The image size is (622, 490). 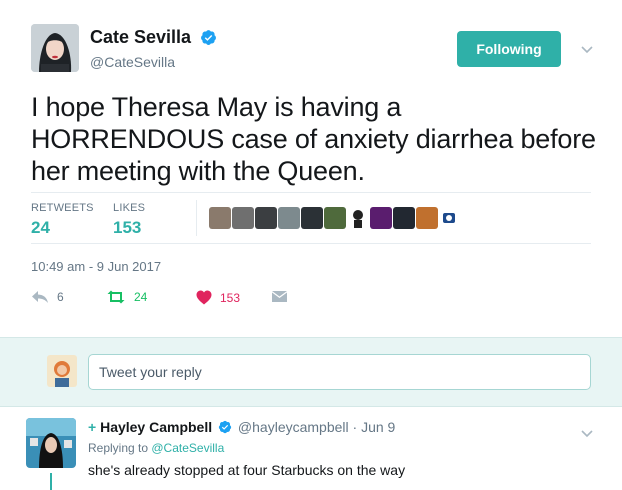 What do you see at coordinates (129, 208) in the screenshot?
I see `likes-label: LIKES` at bounding box center [129, 208].